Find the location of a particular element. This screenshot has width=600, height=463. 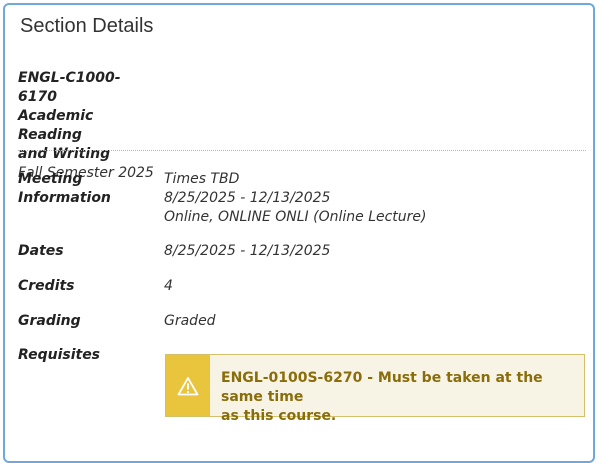

divider is located at coordinates (302, 150).